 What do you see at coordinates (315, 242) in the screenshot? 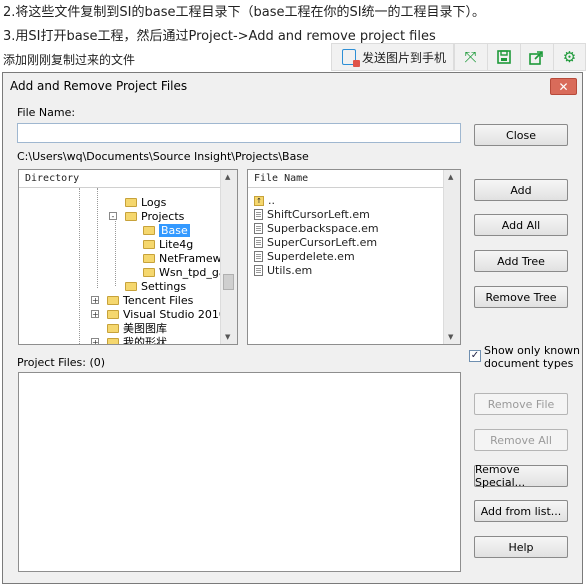
I see `file-item: SuperCursorLeft.em` at bounding box center [315, 242].